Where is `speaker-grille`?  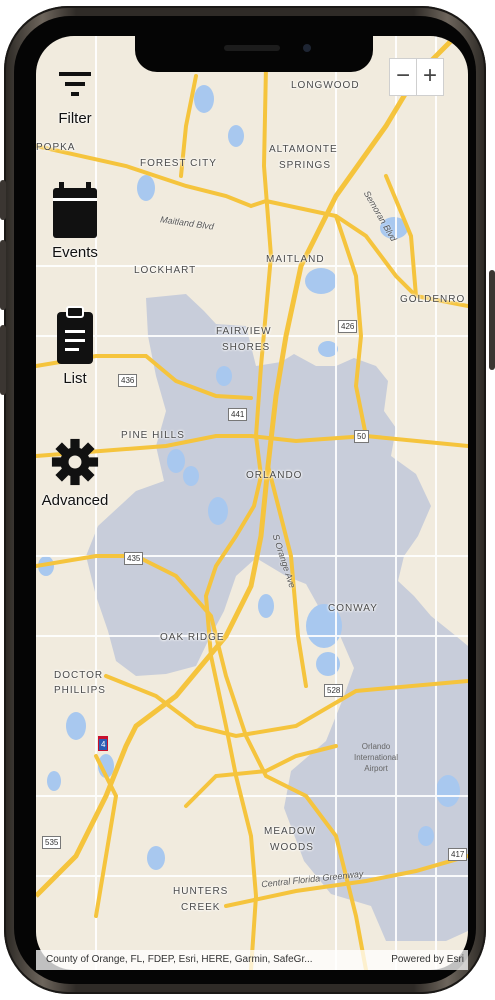 speaker-grille is located at coordinates (252, 48).